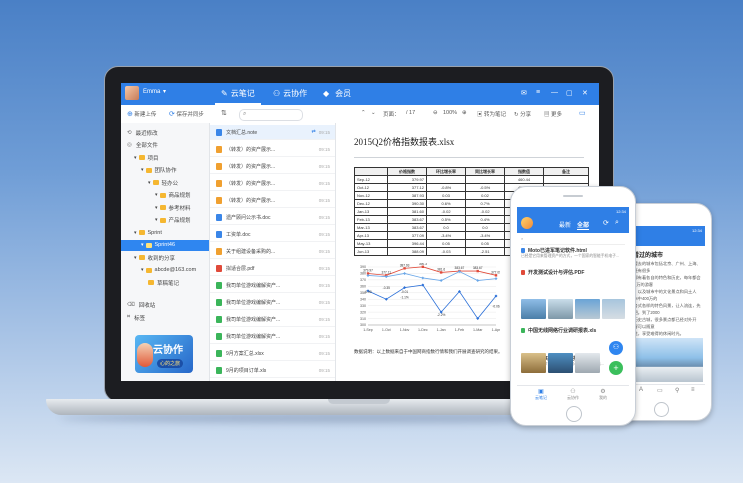  I want to click on tab-latest: 最新, so click(565, 224).